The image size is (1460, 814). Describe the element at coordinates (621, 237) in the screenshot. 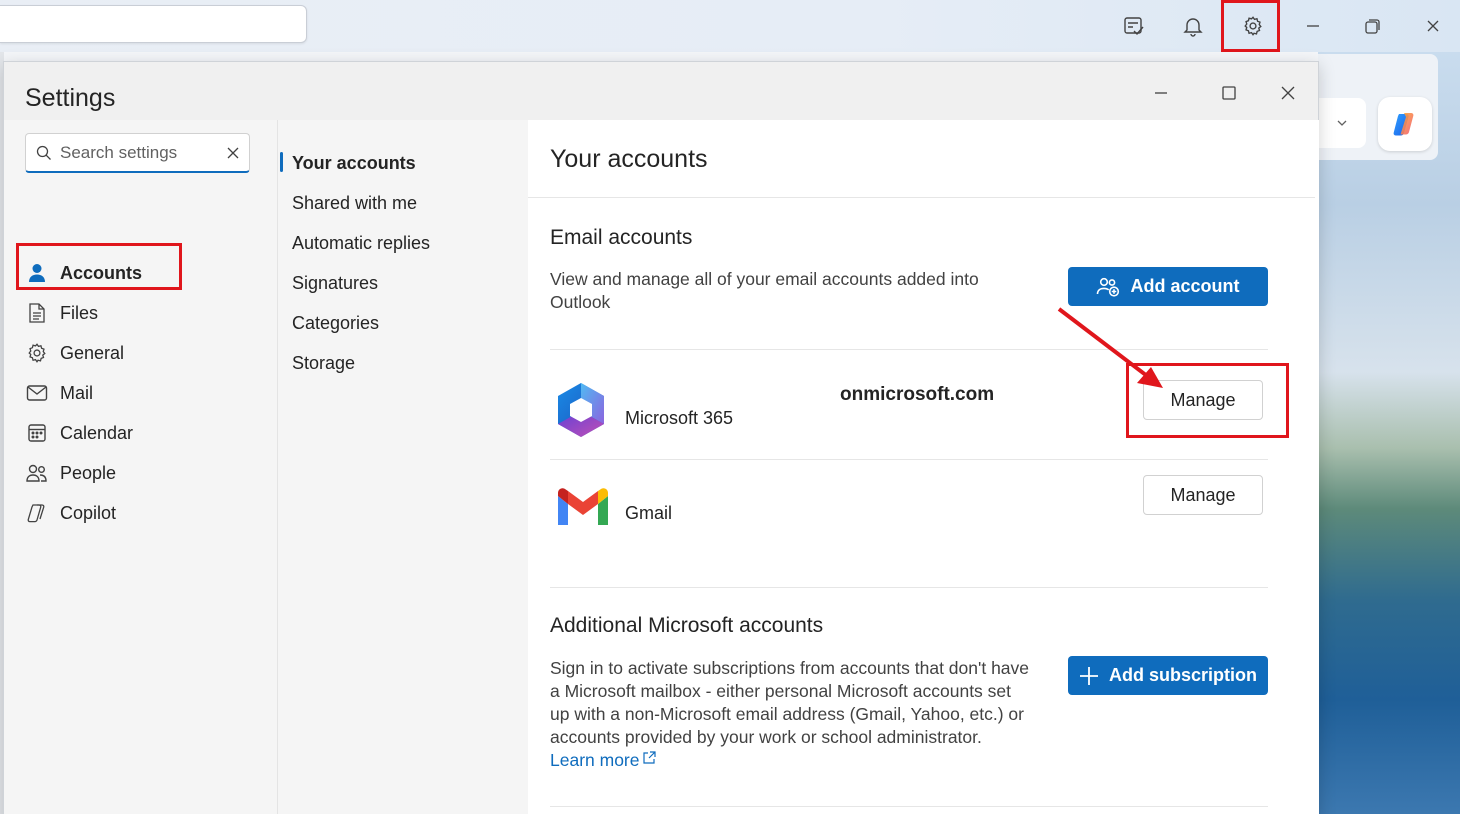

I see `email-accounts-heading: Email accounts` at that location.